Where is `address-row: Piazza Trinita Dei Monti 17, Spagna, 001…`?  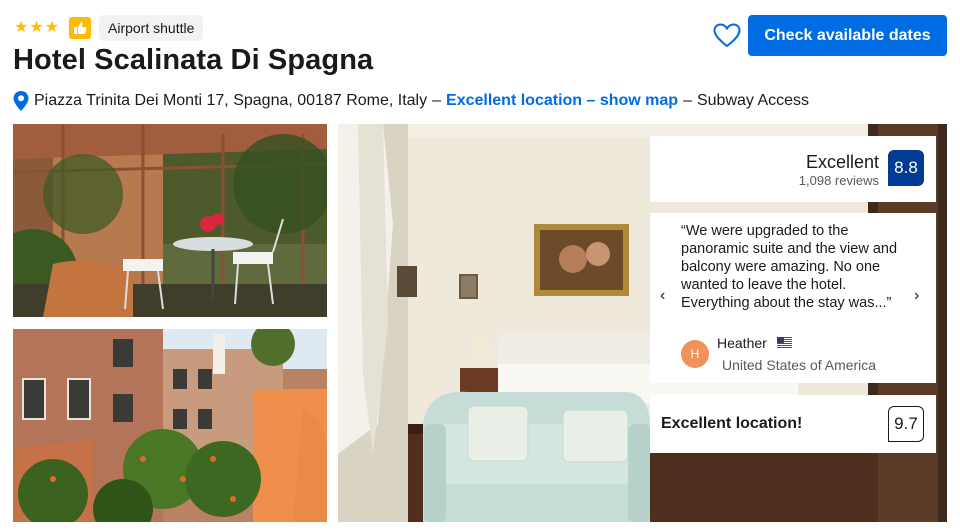 address-row: Piazza Trinita Dei Monti 17, Spagna, 001… is located at coordinates (410, 101).